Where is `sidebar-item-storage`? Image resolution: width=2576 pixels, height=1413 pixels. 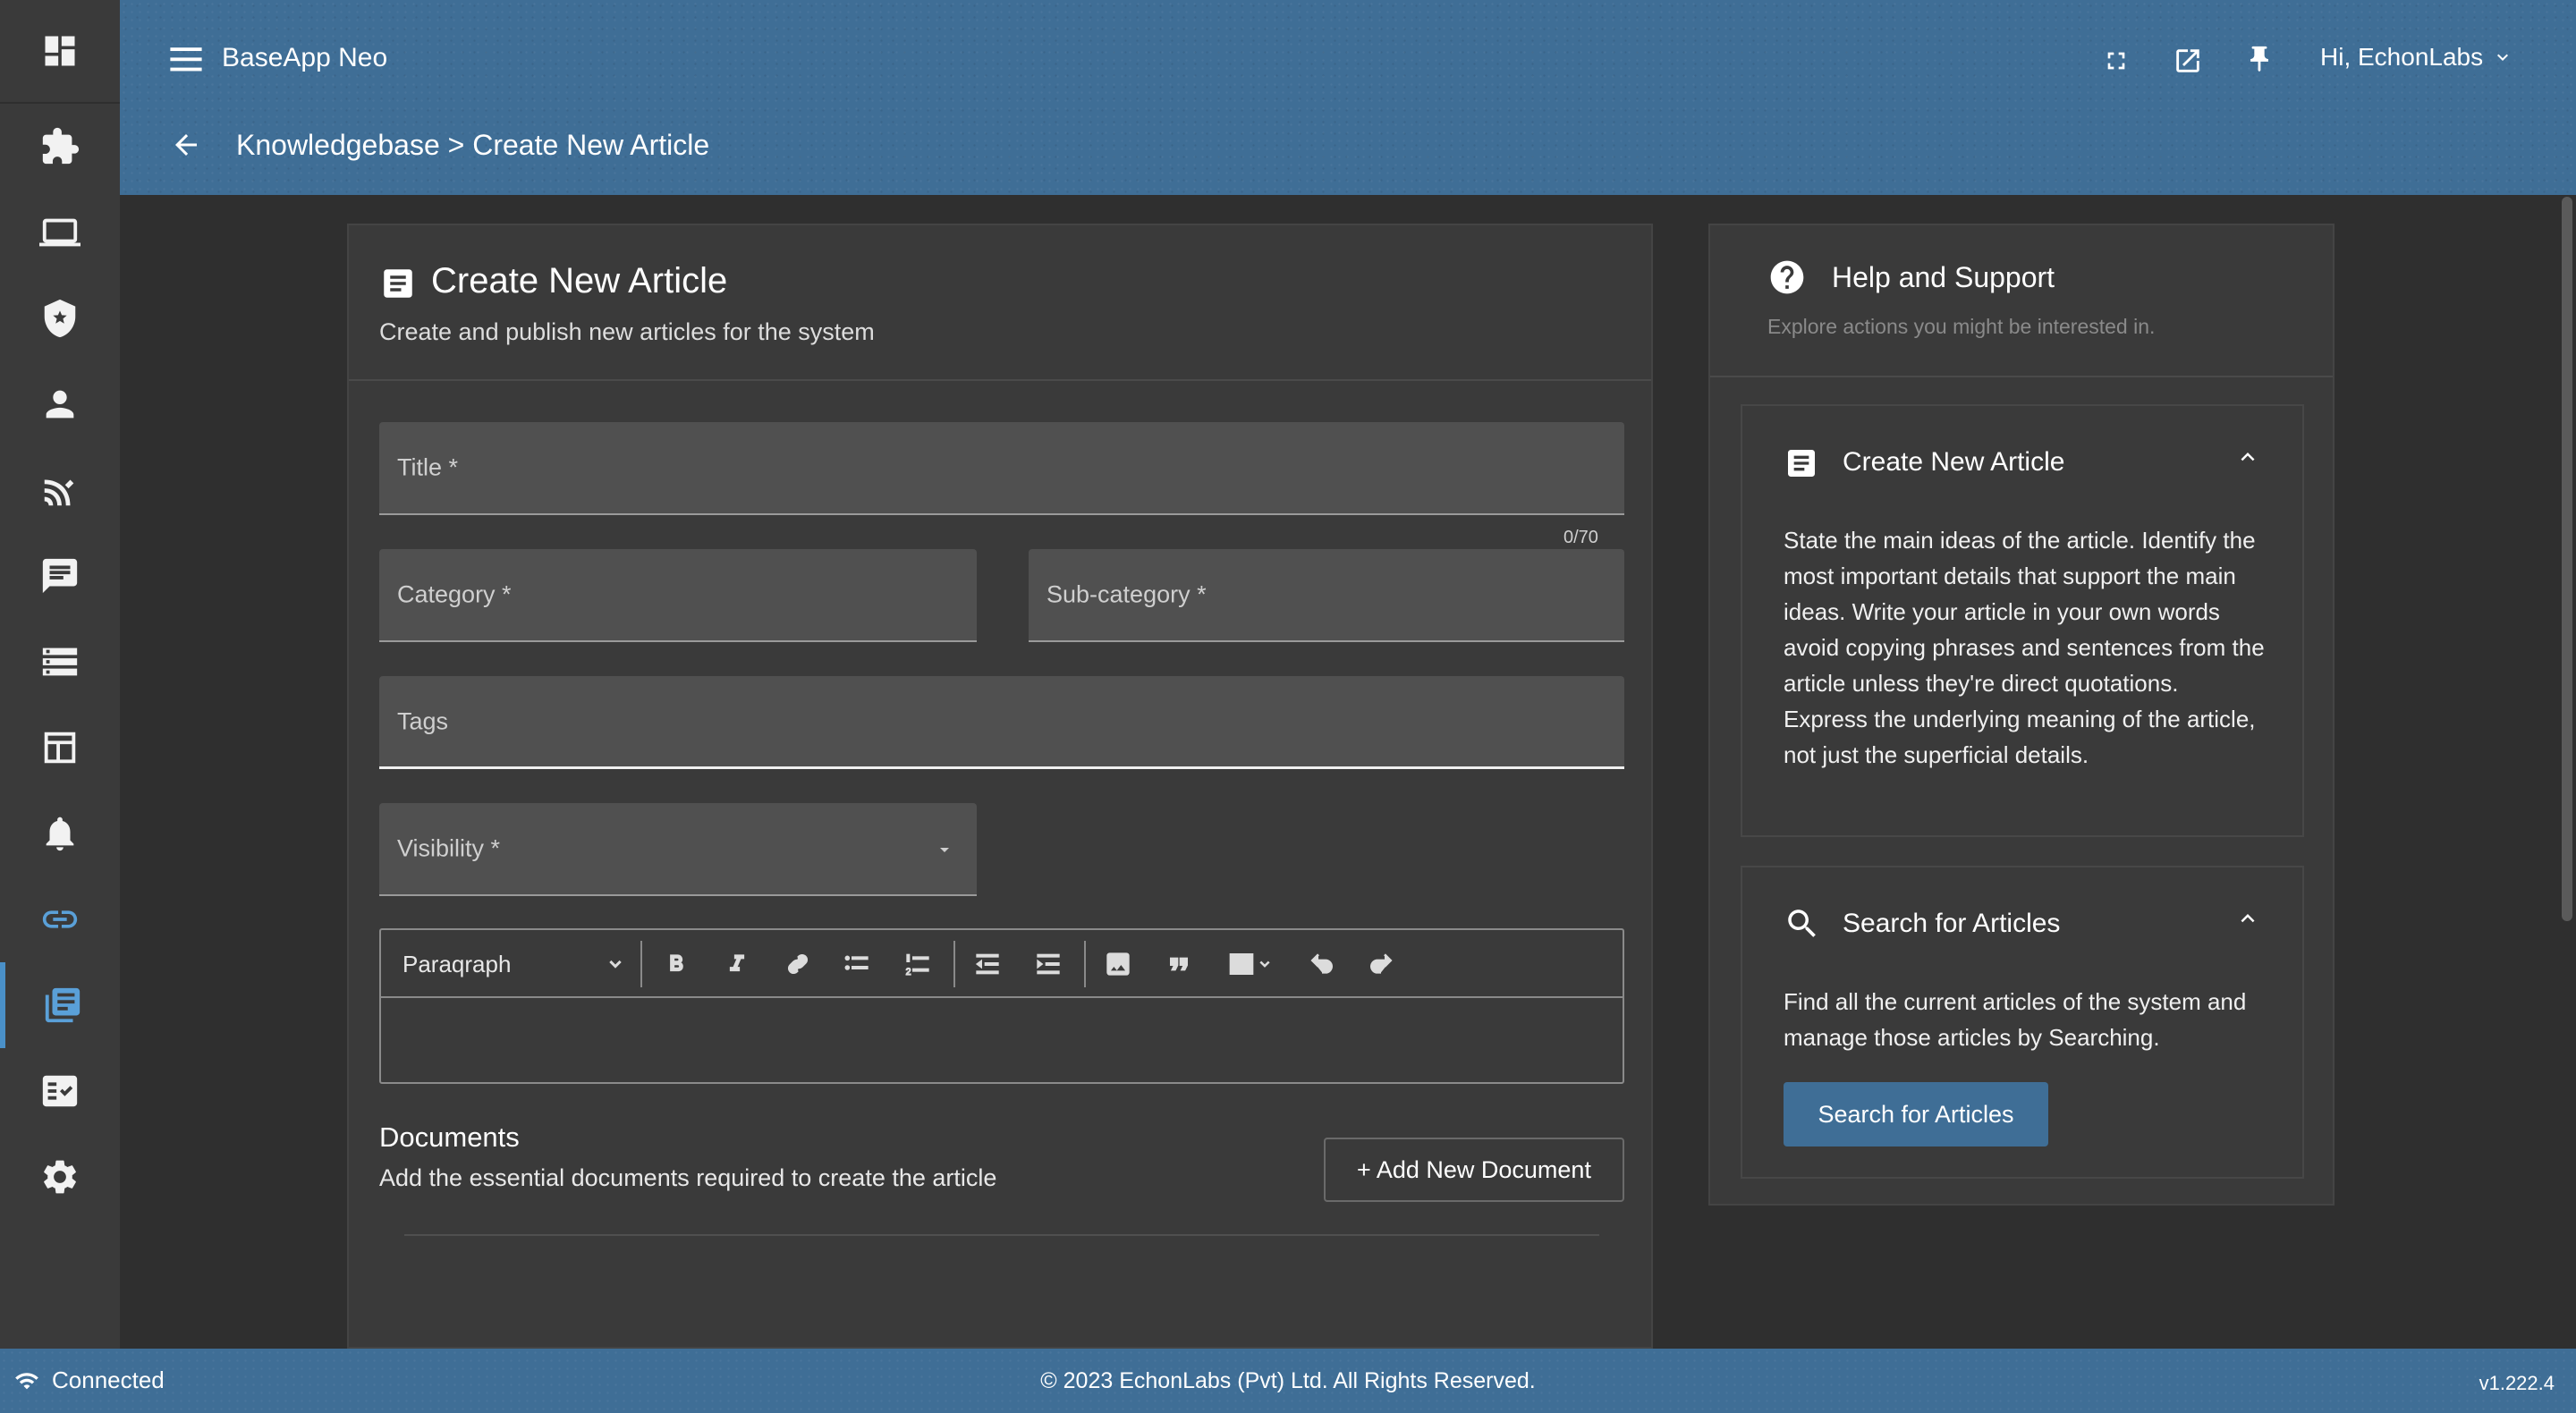
sidebar-item-storage is located at coordinates (60, 662).